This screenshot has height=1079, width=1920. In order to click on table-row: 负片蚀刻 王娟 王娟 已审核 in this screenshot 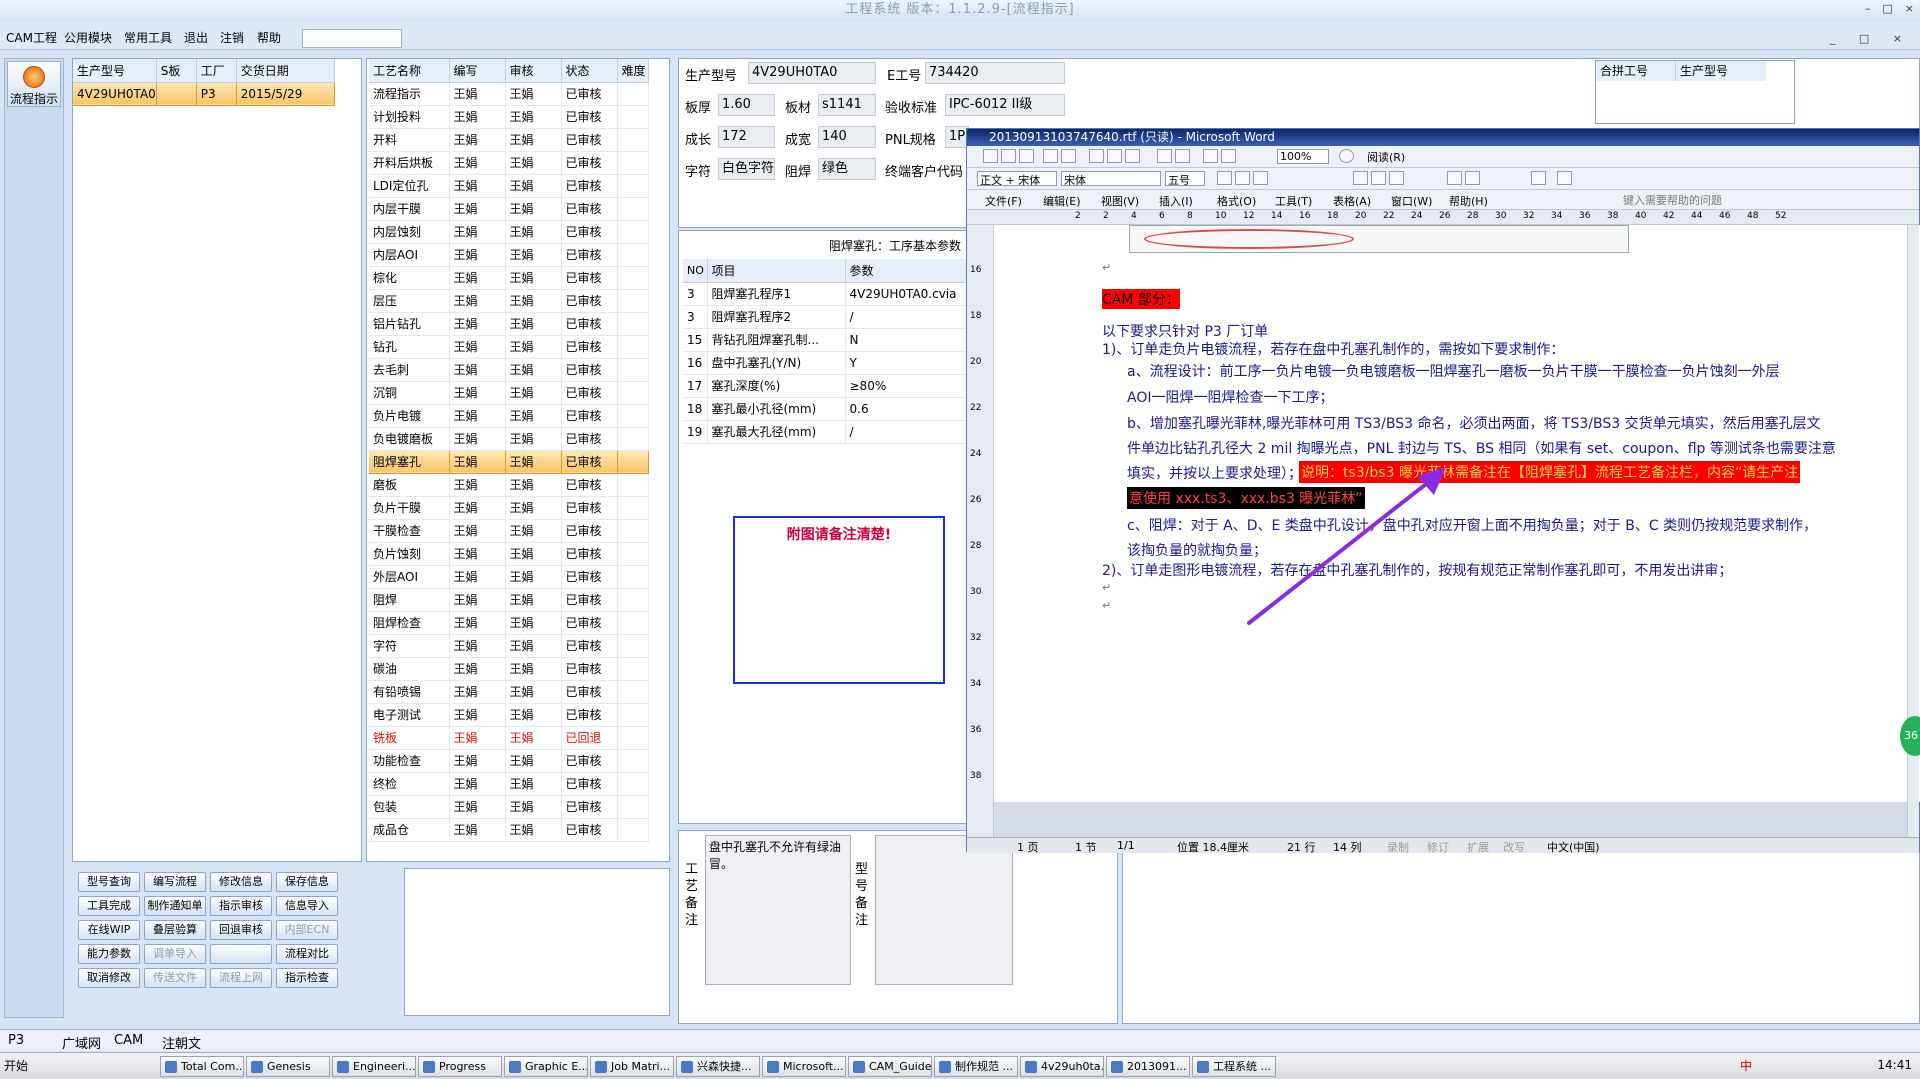, I will do `click(509, 554)`.